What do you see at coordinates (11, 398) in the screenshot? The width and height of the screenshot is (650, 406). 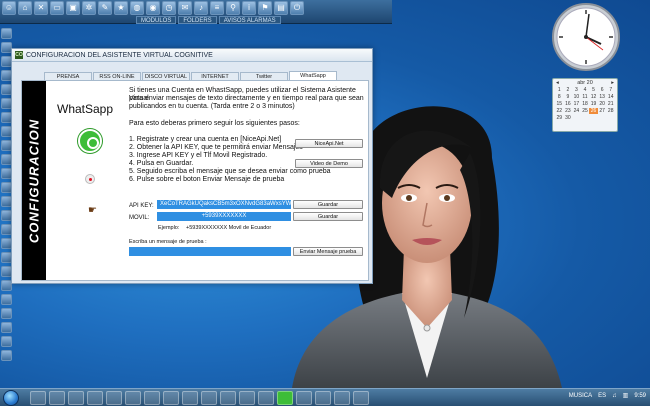 I see `start-button` at bounding box center [11, 398].